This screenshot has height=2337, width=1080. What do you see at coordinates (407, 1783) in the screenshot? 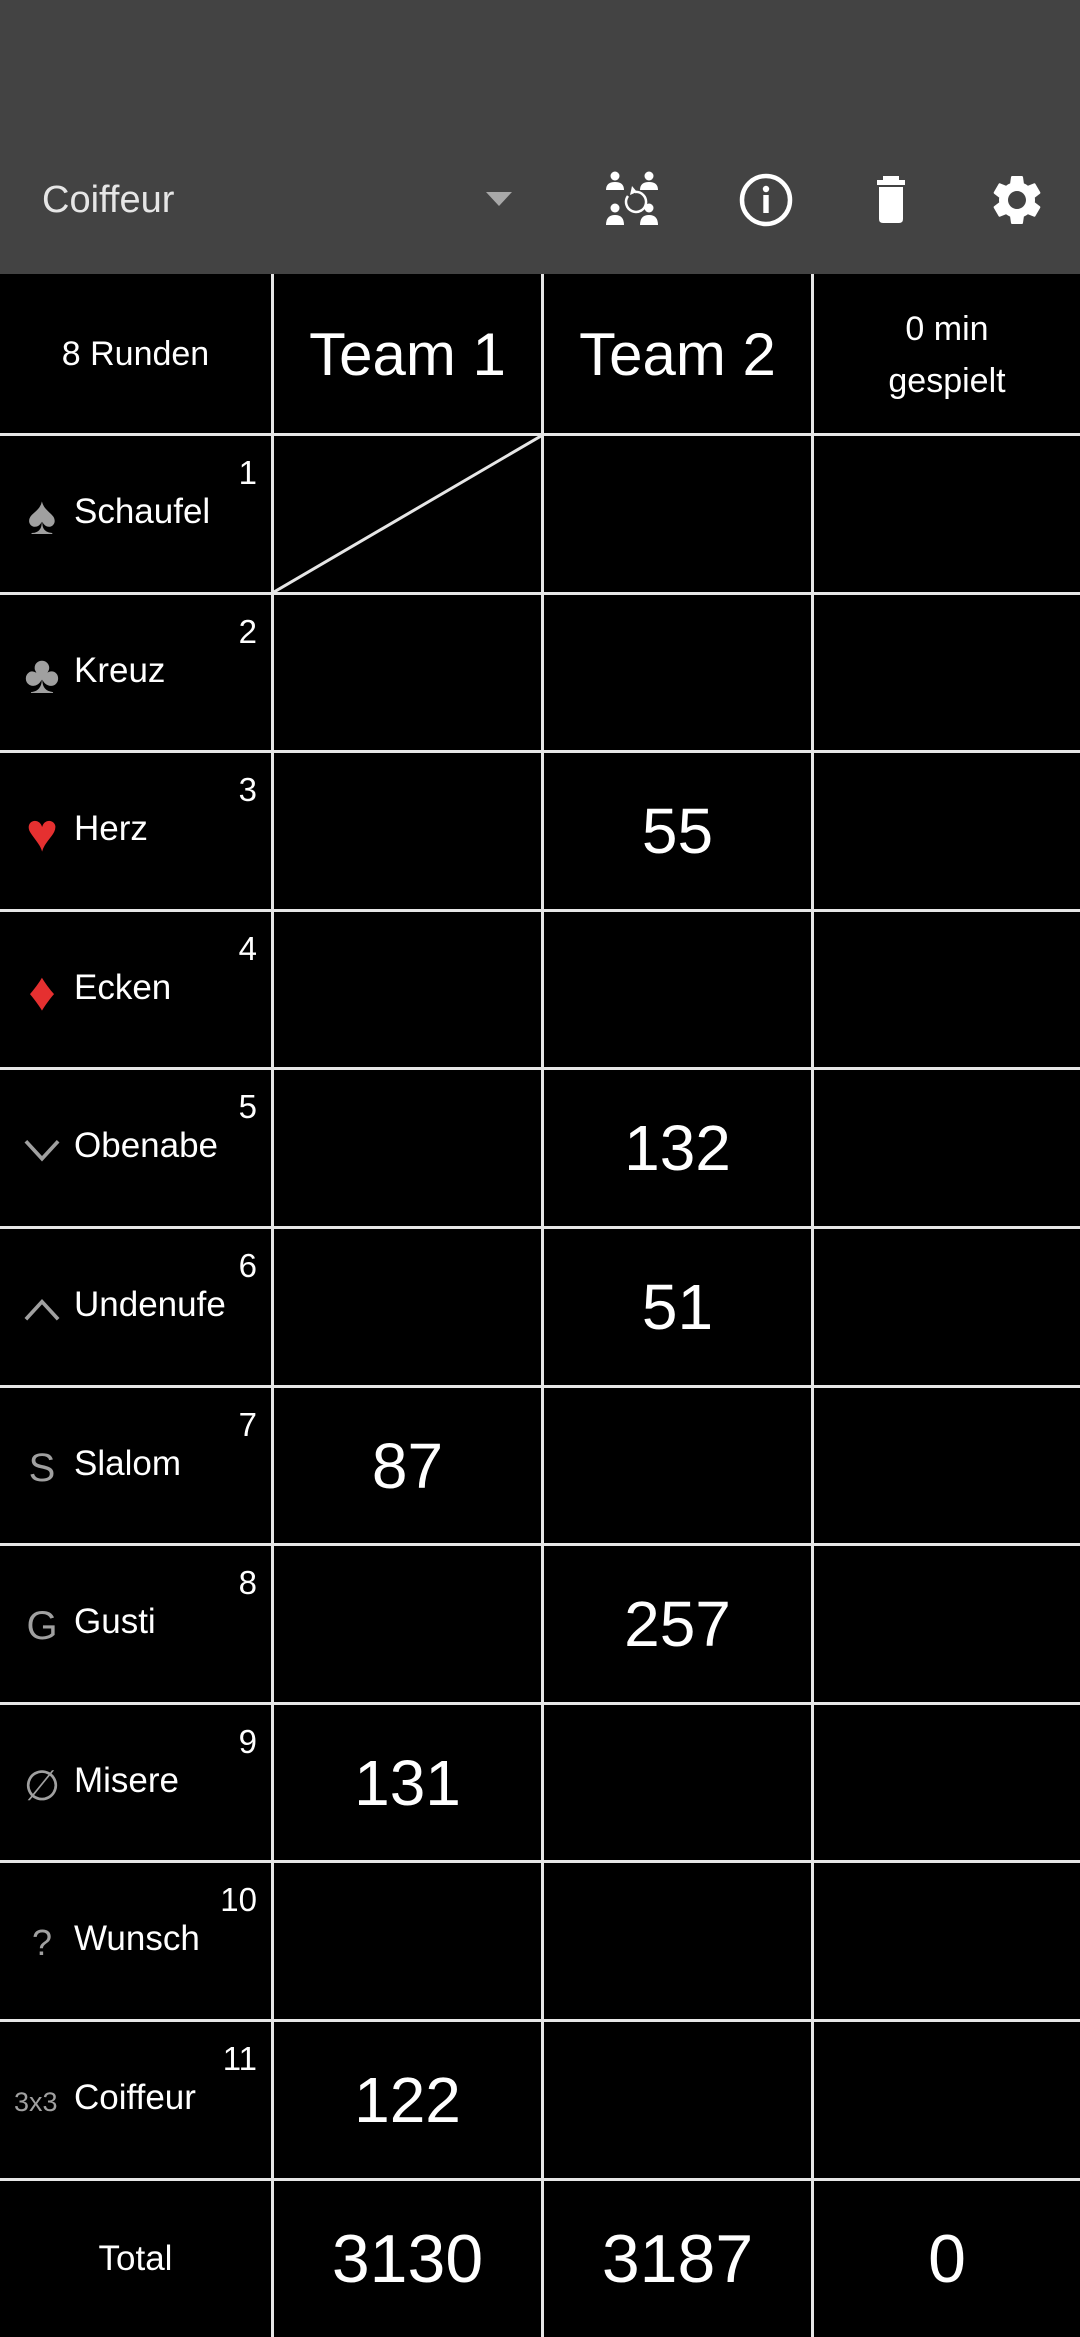
I see `team1-score-cell: 131` at bounding box center [407, 1783].